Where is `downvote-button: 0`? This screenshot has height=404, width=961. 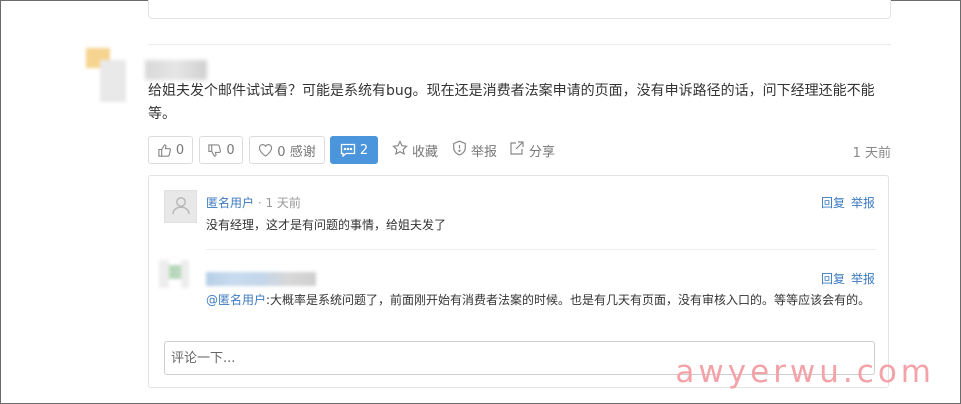
downvote-button: 0 is located at coordinates (221, 150).